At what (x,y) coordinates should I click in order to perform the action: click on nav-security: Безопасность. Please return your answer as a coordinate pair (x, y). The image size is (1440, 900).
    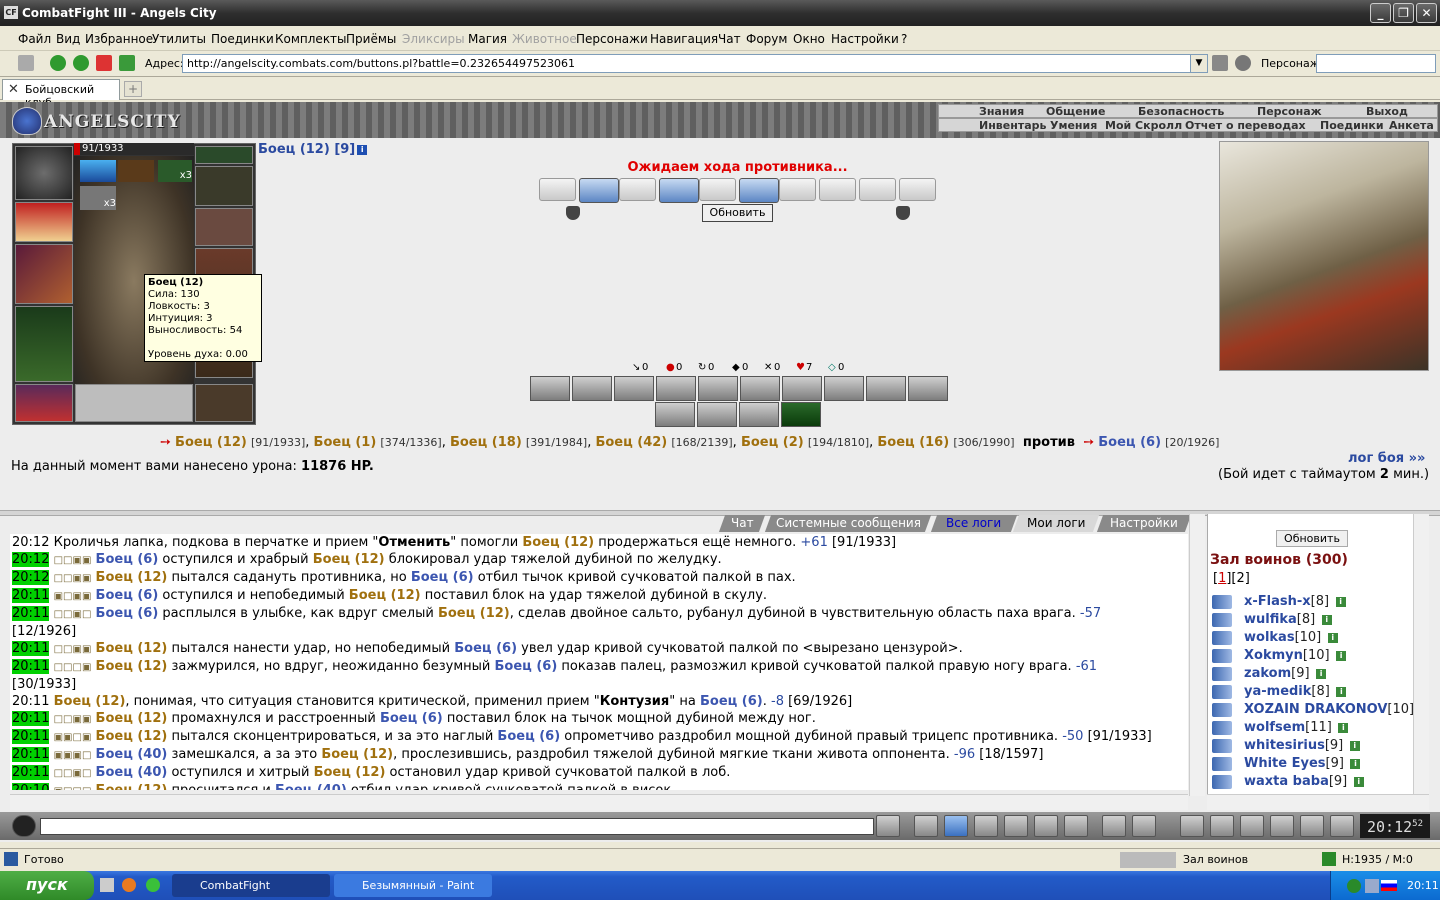
    Looking at the image, I should click on (1181, 111).